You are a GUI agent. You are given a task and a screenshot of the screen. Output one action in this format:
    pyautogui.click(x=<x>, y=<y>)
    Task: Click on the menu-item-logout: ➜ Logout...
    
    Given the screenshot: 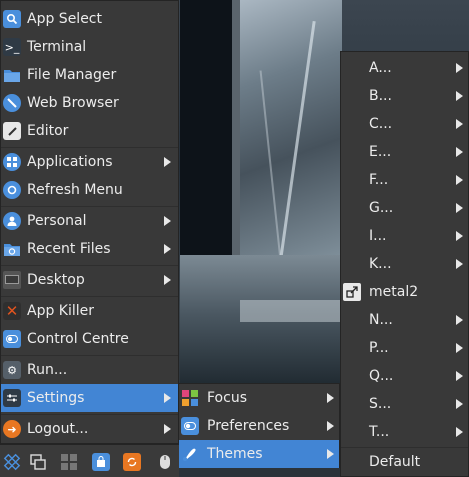 What is the action you would take?
    pyautogui.click(x=89, y=429)
    